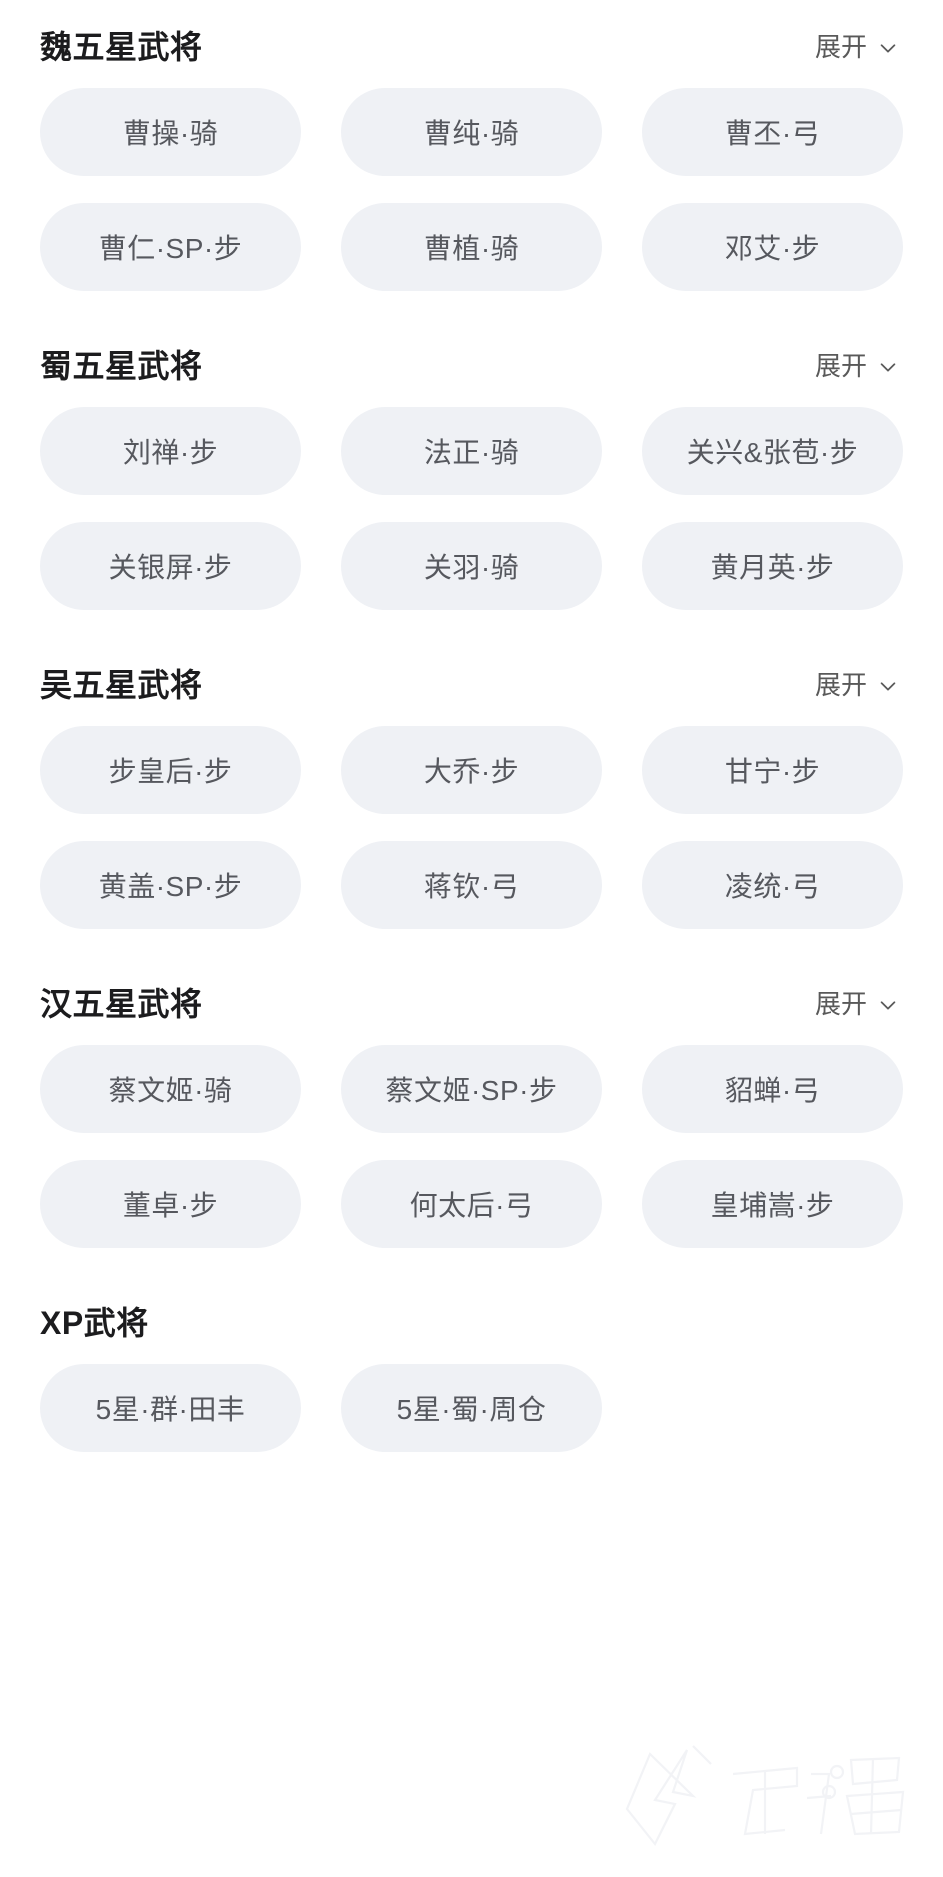 This screenshot has width=943, height=1877. I want to click on section-title: 魏五星武将, so click(121, 47).